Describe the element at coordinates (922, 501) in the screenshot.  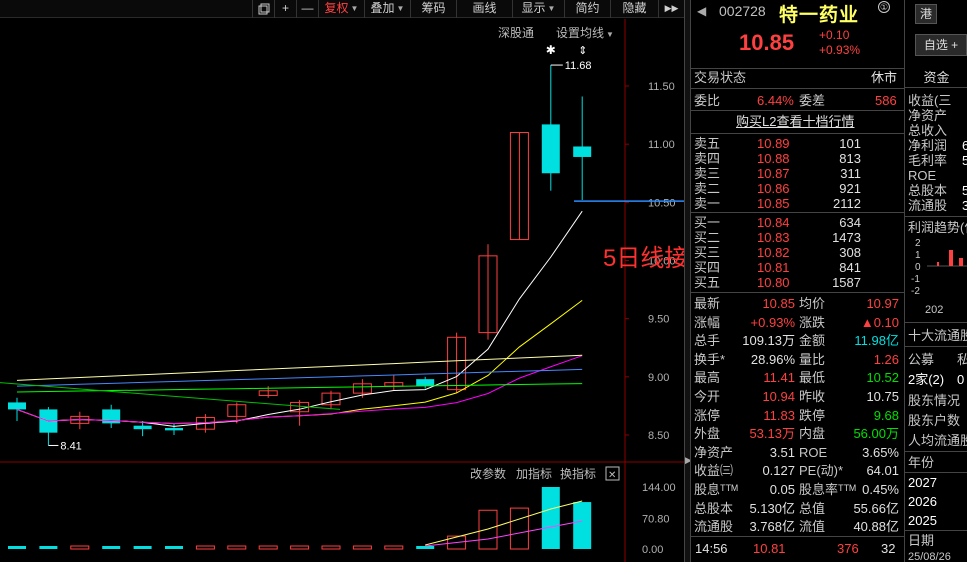
I see `year-row: 2026` at that location.